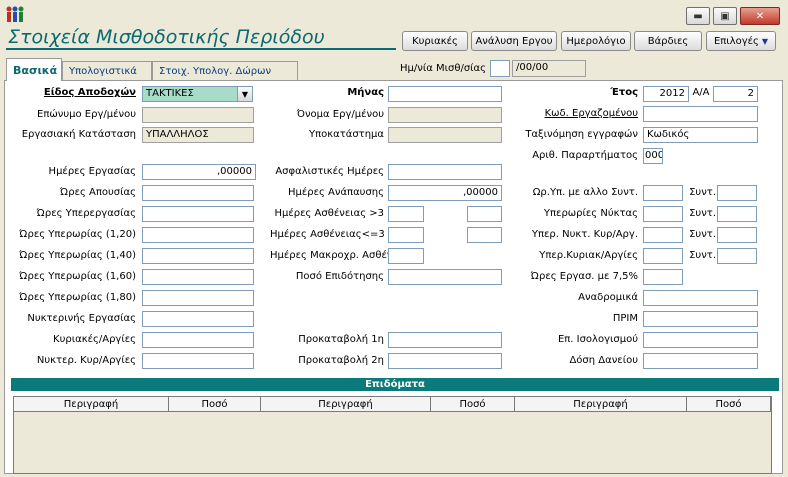 This screenshot has height=477, width=788. I want to click on overtime-160-field, so click(198, 277).